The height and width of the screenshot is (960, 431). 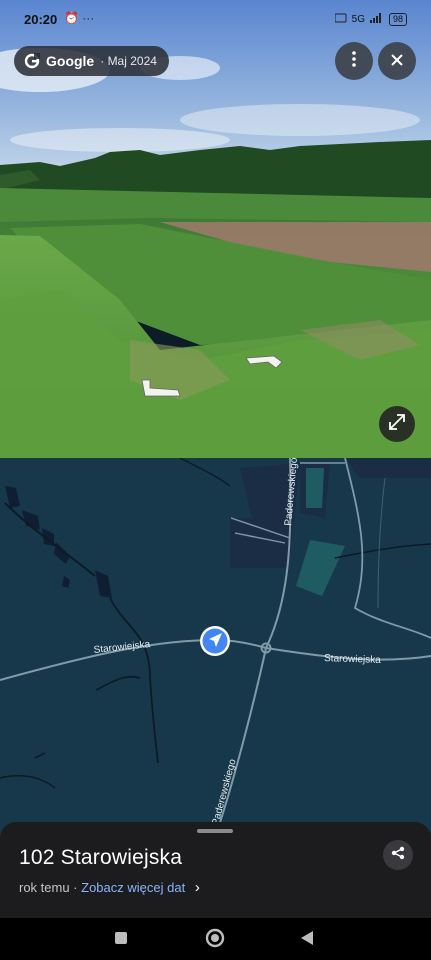 I want to click on share-icon, so click(x=398, y=855).